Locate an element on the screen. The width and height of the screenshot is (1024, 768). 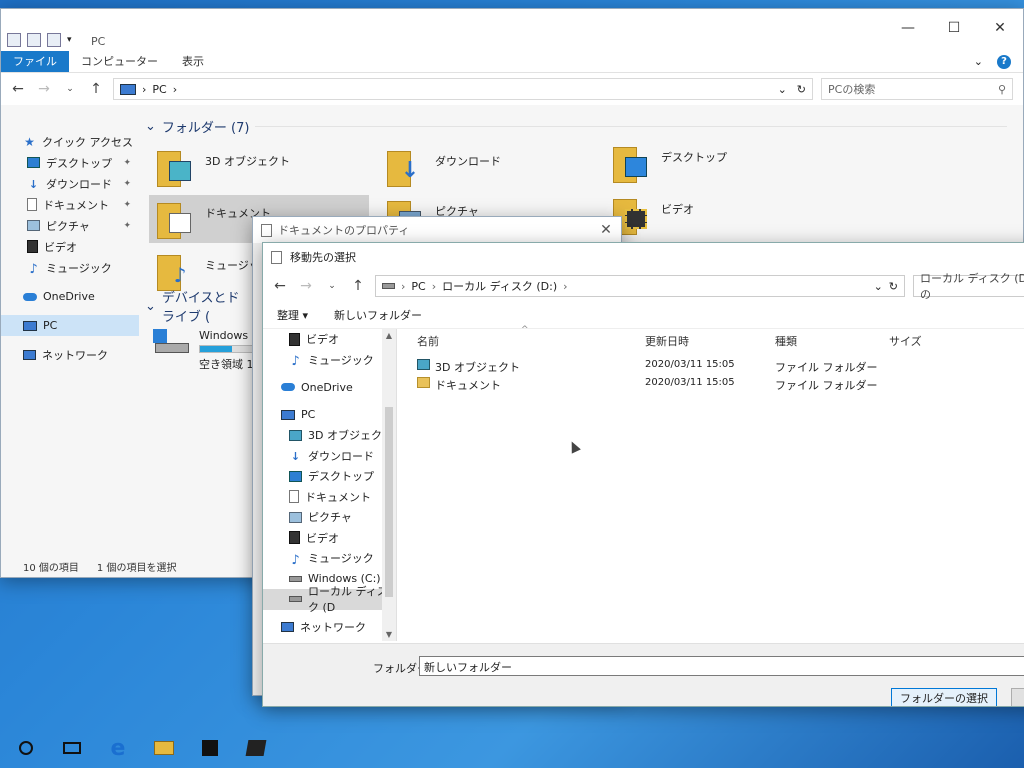
nav-3d-objects: 3D オブジェクト is located at coordinates (329, 435).